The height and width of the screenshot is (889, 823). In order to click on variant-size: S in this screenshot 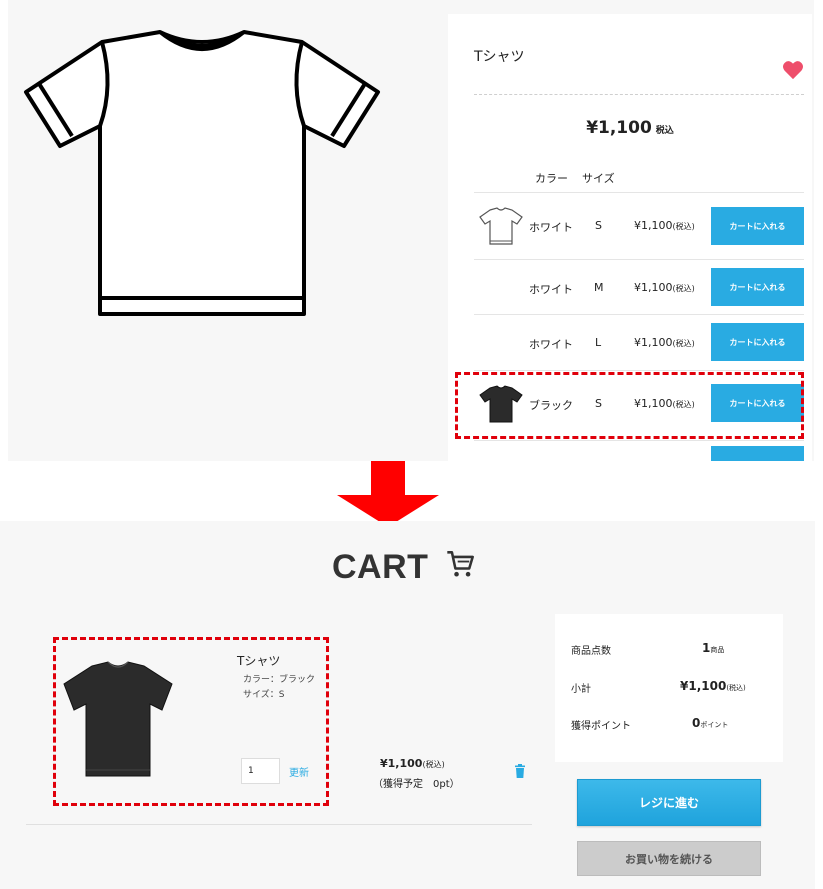, I will do `click(598, 225)`.